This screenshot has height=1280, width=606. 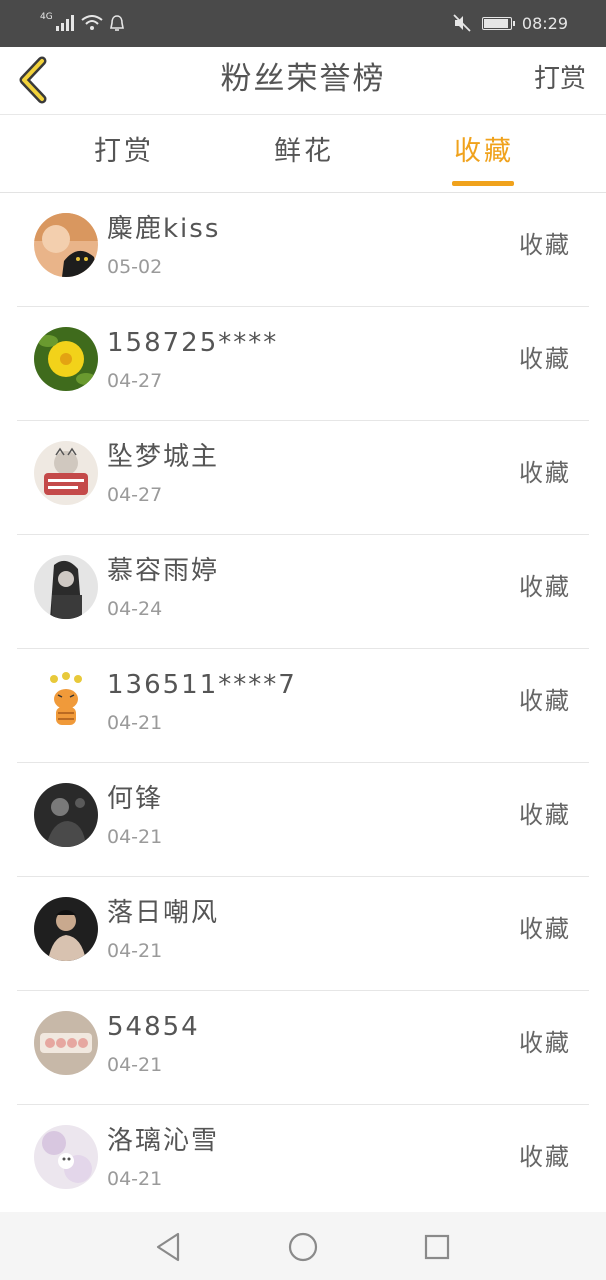 I want to click on user-name: 54854, so click(x=153, y=1027).